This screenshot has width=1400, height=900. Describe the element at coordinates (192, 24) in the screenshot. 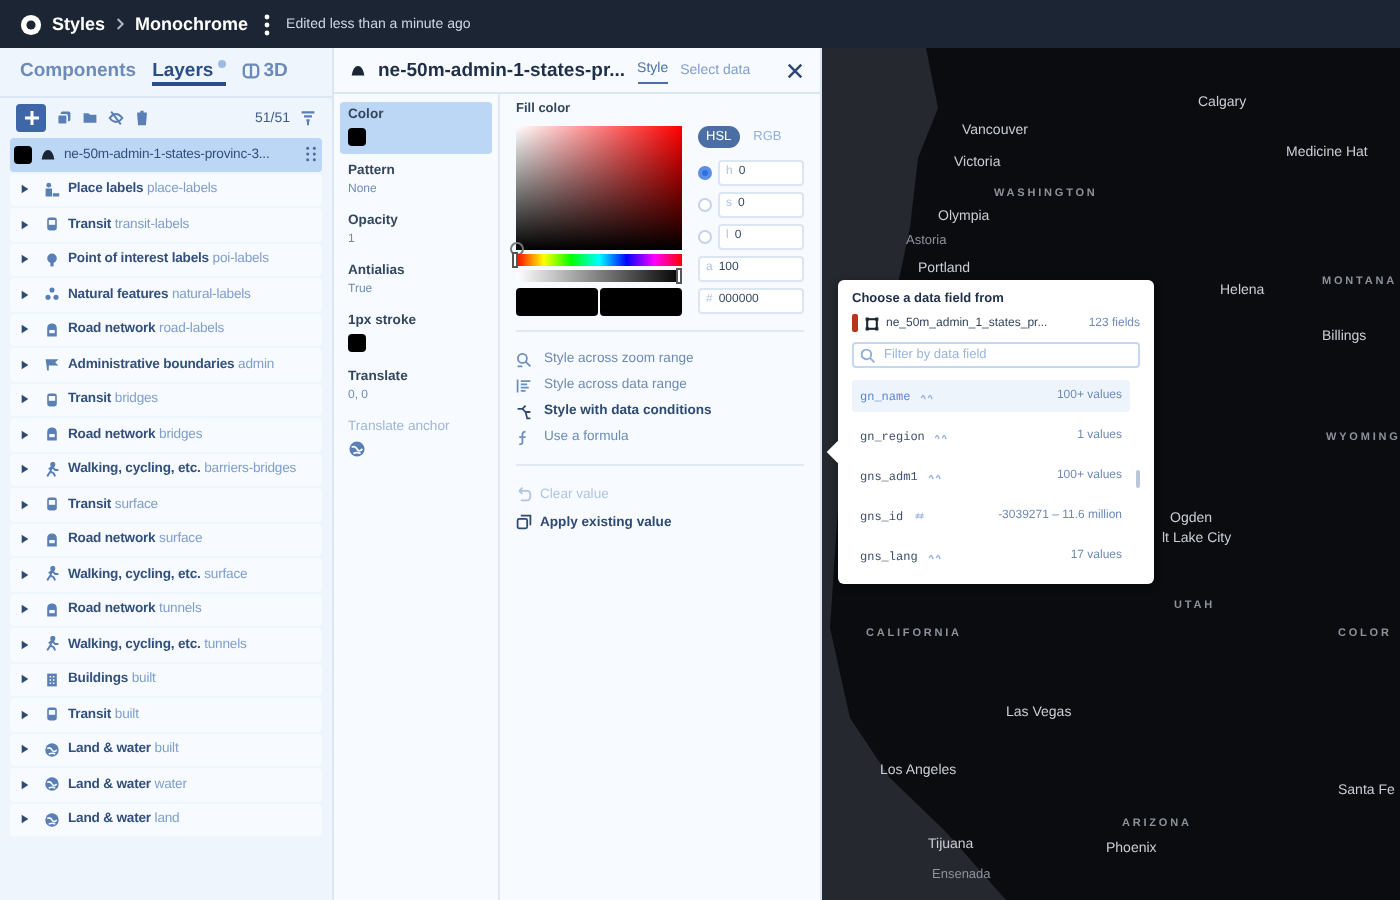

I see `style-name: Monochrome` at that location.